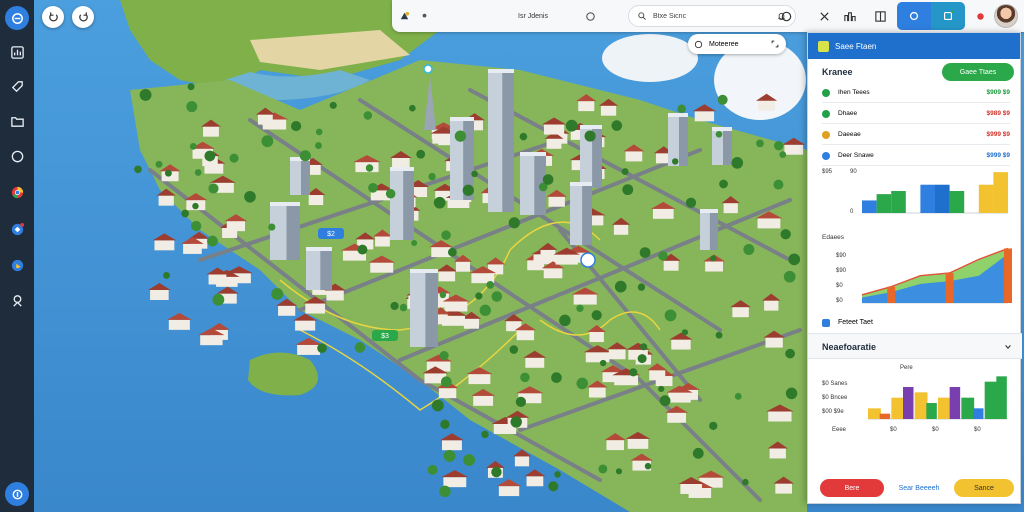 The image size is (1024, 512). What do you see at coordinates (17, 121) in the screenshot?
I see `folder-icon` at bounding box center [17, 121].